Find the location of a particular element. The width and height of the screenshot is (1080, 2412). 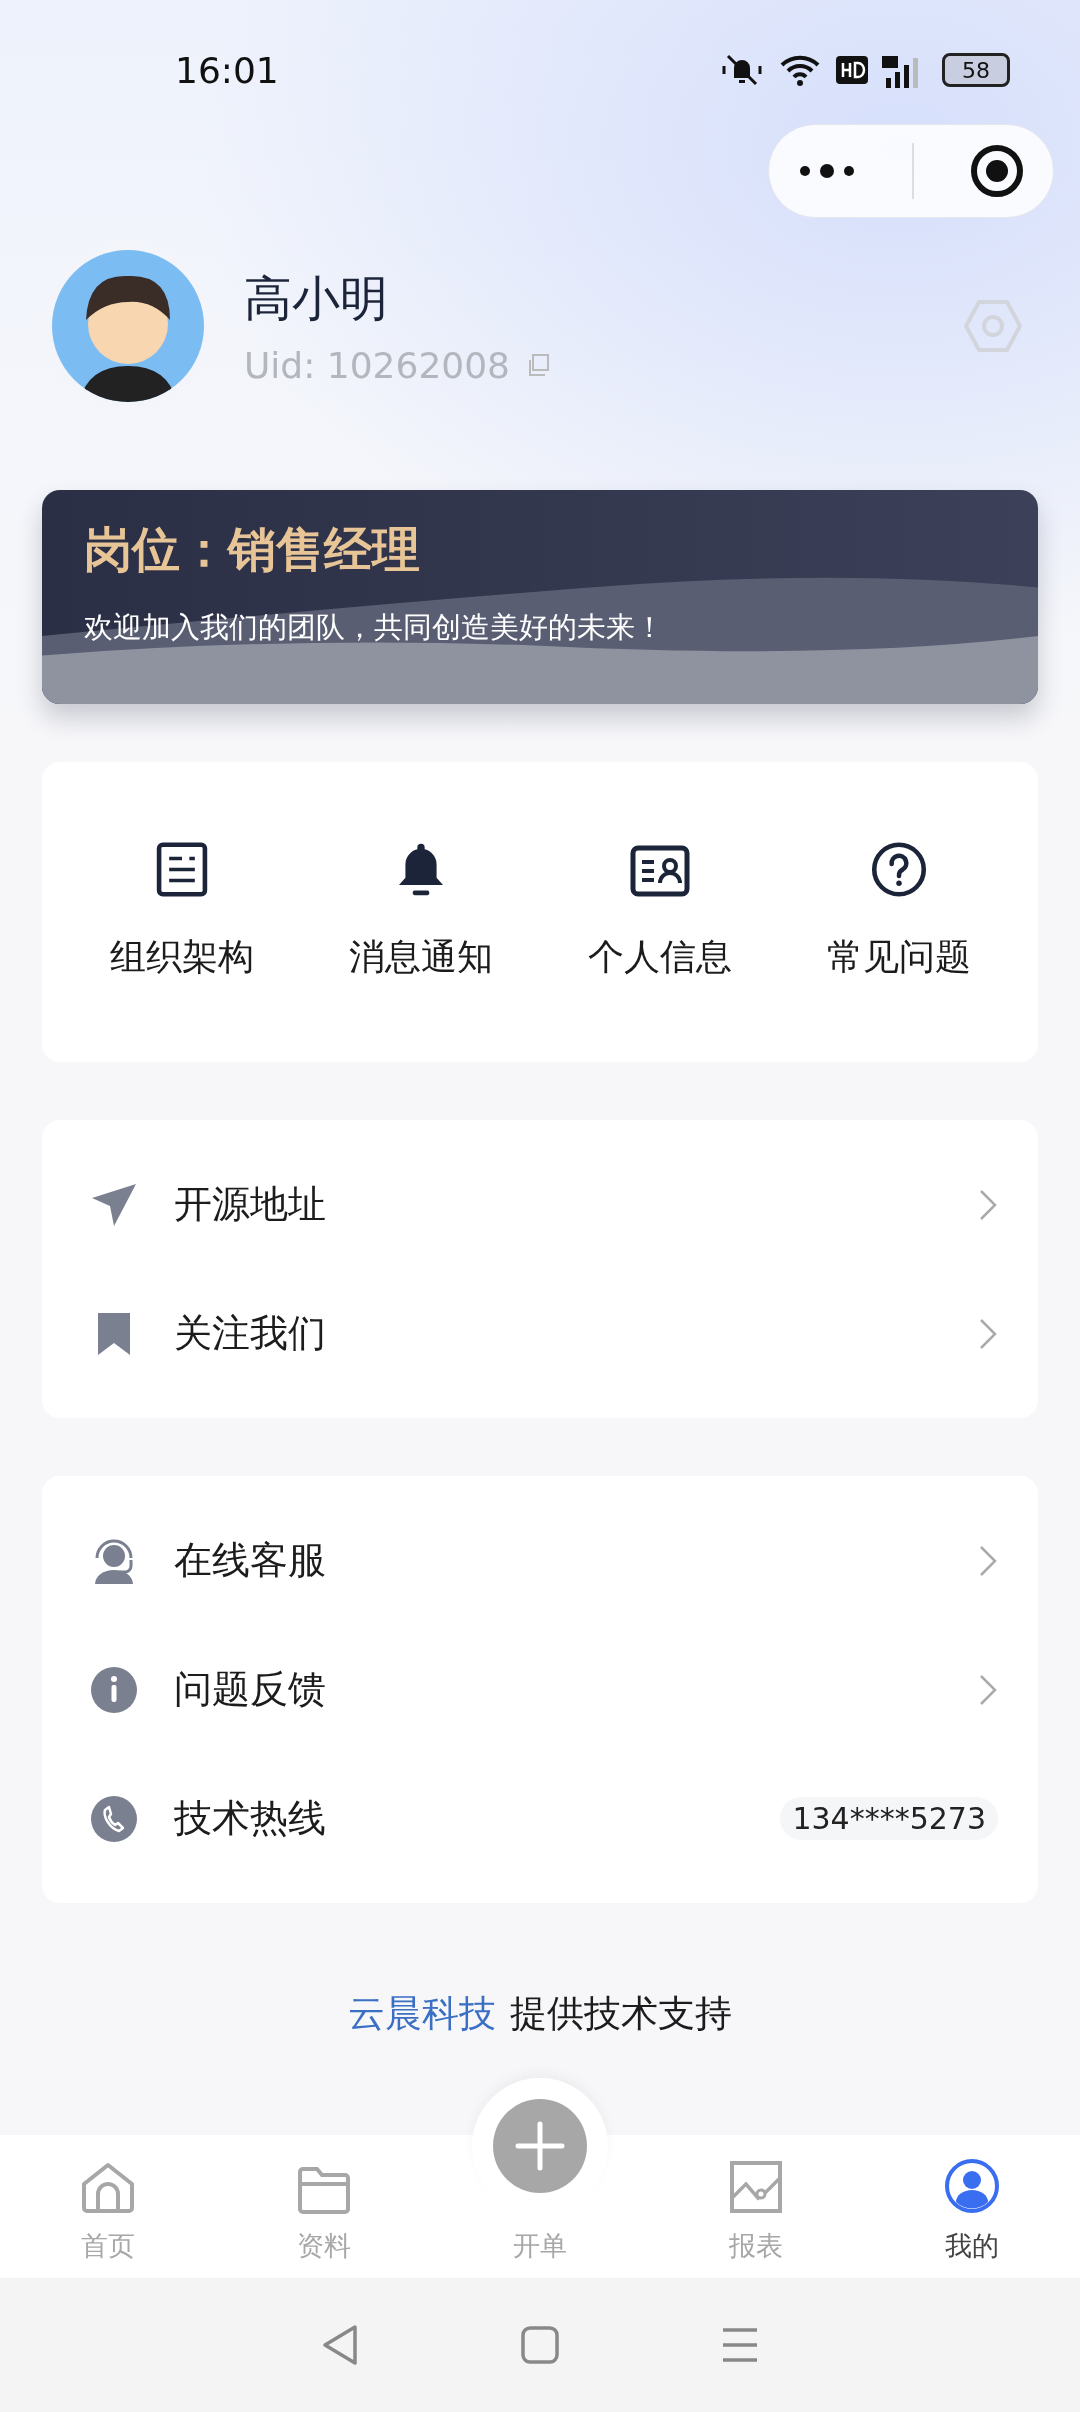

welcome-text: 欢迎加入我们的团队，共同创造美好的未来！ is located at coordinates (374, 627).